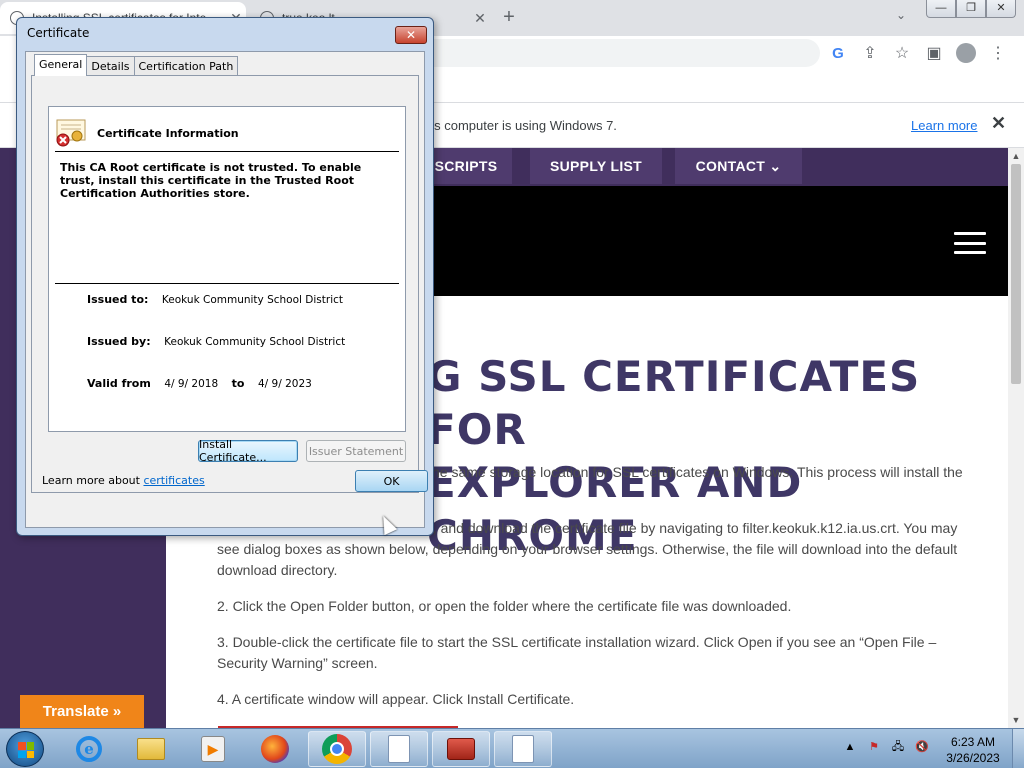 This screenshot has width=1024, height=768. What do you see at coordinates (238, 383) in the screenshot?
I see `valid-to-label: to` at bounding box center [238, 383].